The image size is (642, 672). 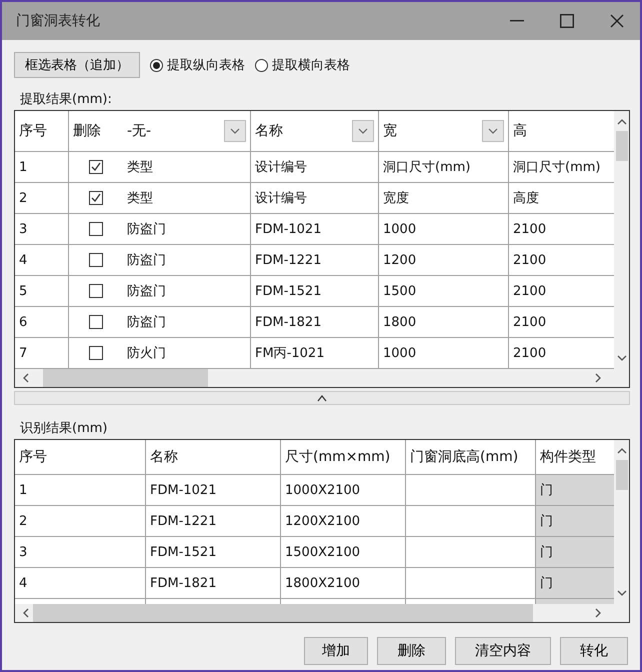 What do you see at coordinates (139, 131) in the screenshot?
I see `column-header: -无-` at bounding box center [139, 131].